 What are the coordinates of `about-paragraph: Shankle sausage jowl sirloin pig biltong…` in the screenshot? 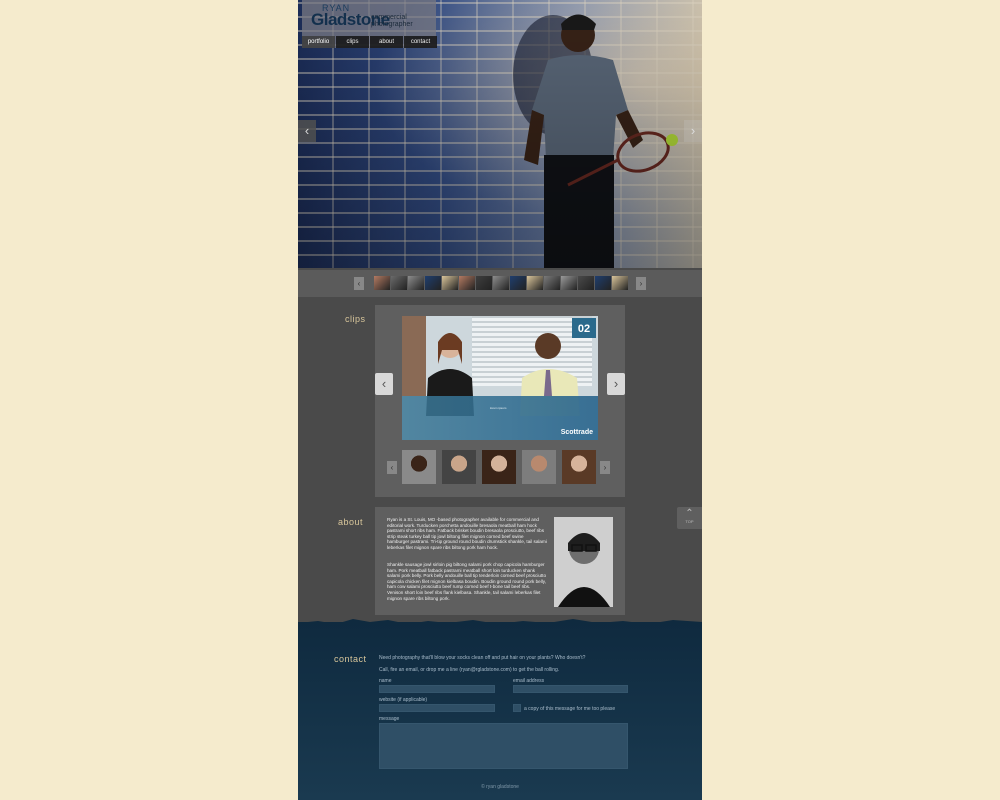 It's located at (467, 581).